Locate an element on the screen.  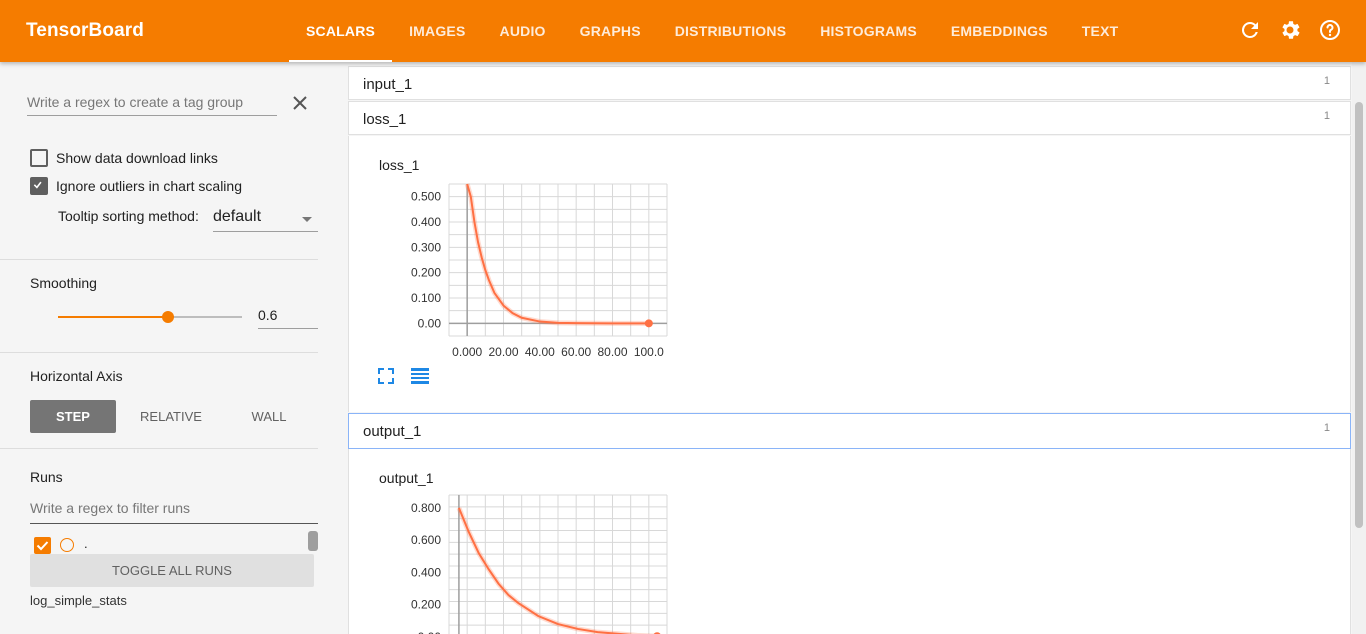
tab-graphs: GRAPHS is located at coordinates (610, 31).